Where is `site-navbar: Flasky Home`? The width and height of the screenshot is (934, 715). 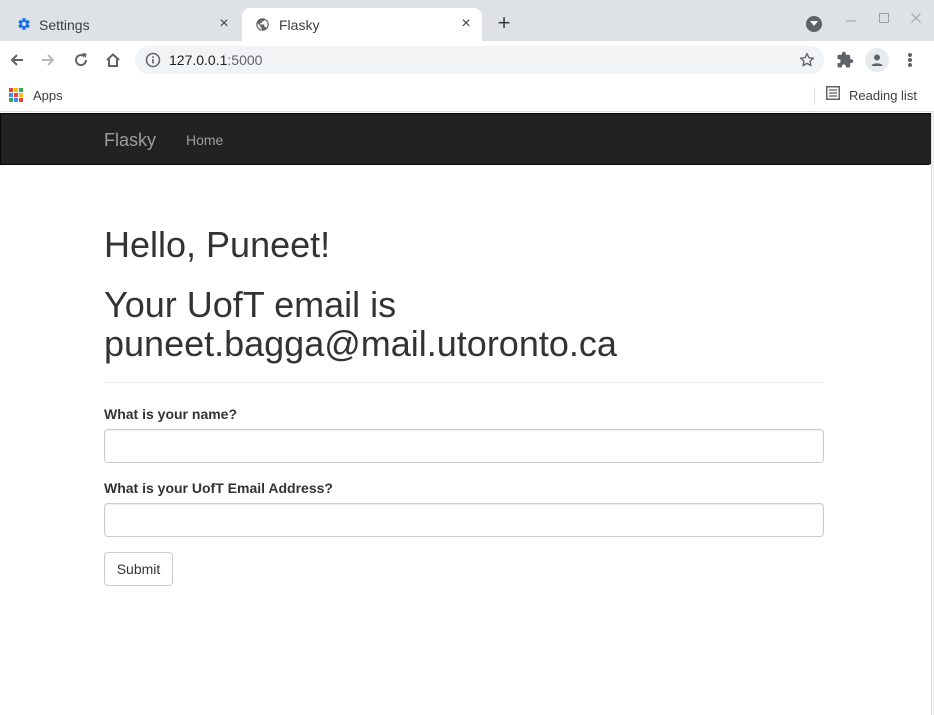 site-navbar: Flasky Home is located at coordinates (466, 139).